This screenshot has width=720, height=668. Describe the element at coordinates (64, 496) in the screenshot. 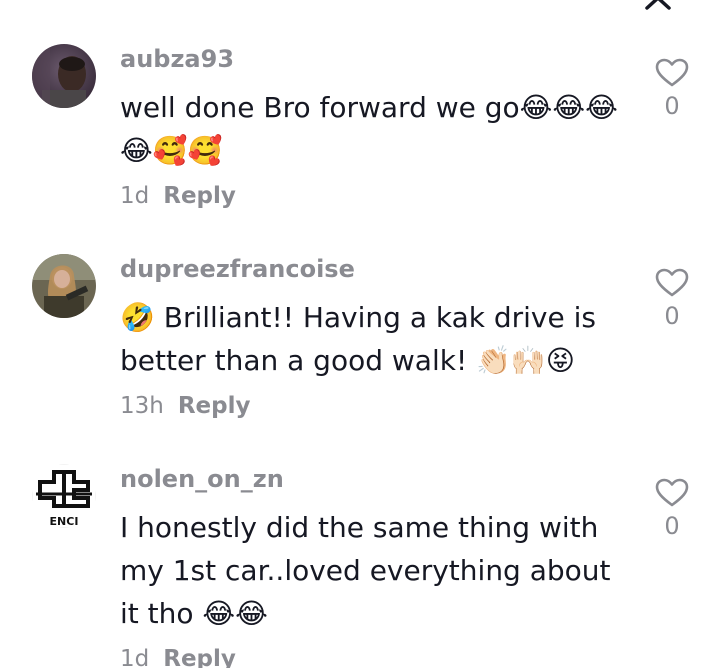

I see `avatar: ENCI` at that location.